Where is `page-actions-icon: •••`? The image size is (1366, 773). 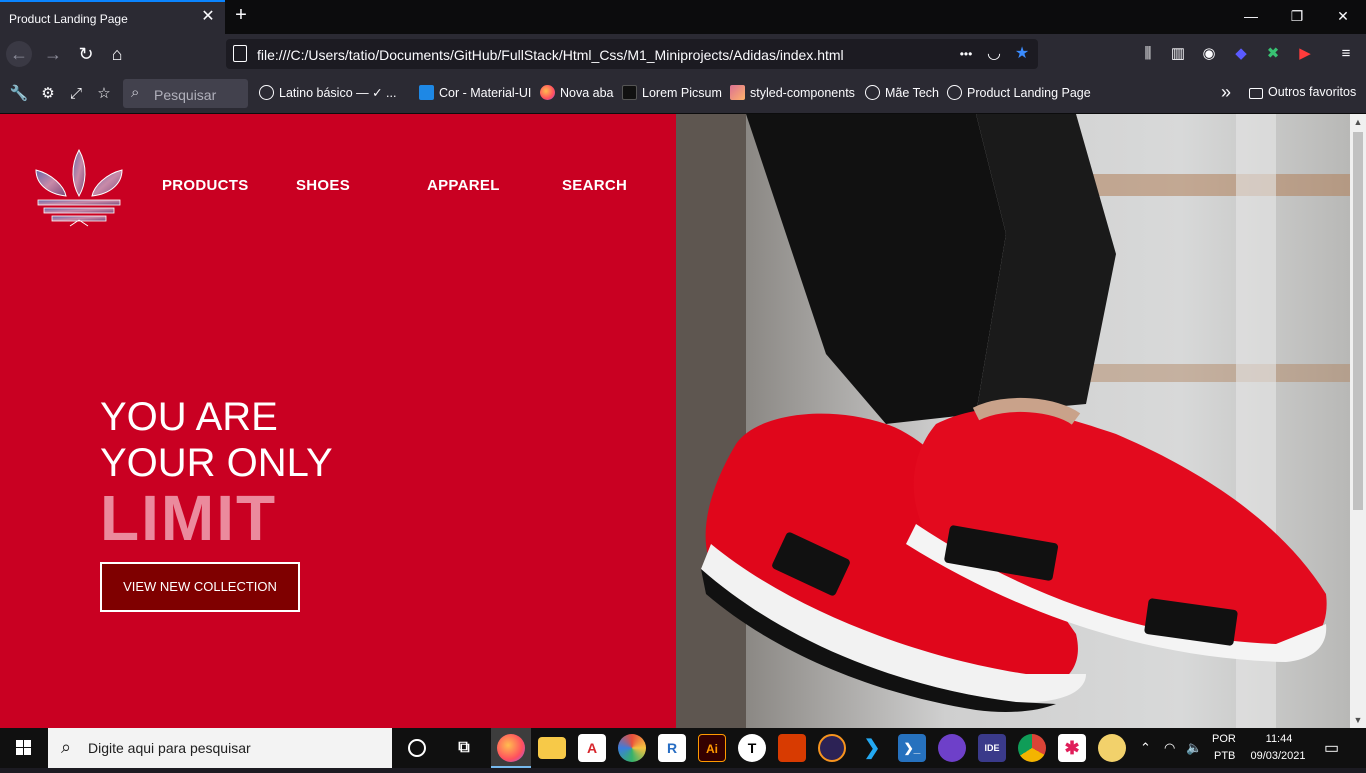
page-actions-icon: ••• is located at coordinates (966, 54).